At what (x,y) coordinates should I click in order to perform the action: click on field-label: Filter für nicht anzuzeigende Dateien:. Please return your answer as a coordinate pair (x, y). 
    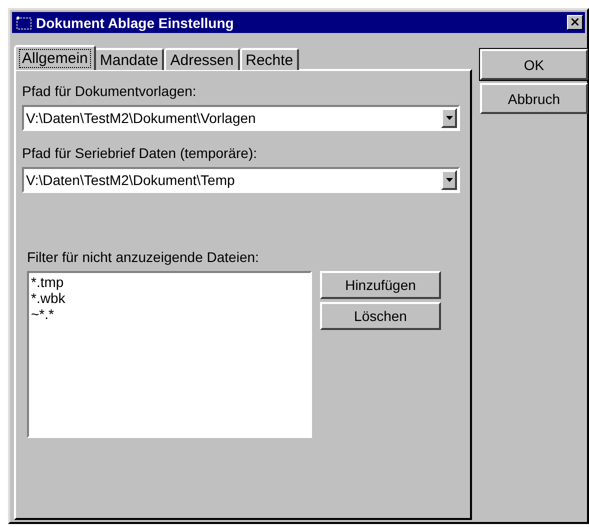
    Looking at the image, I should click on (143, 257).